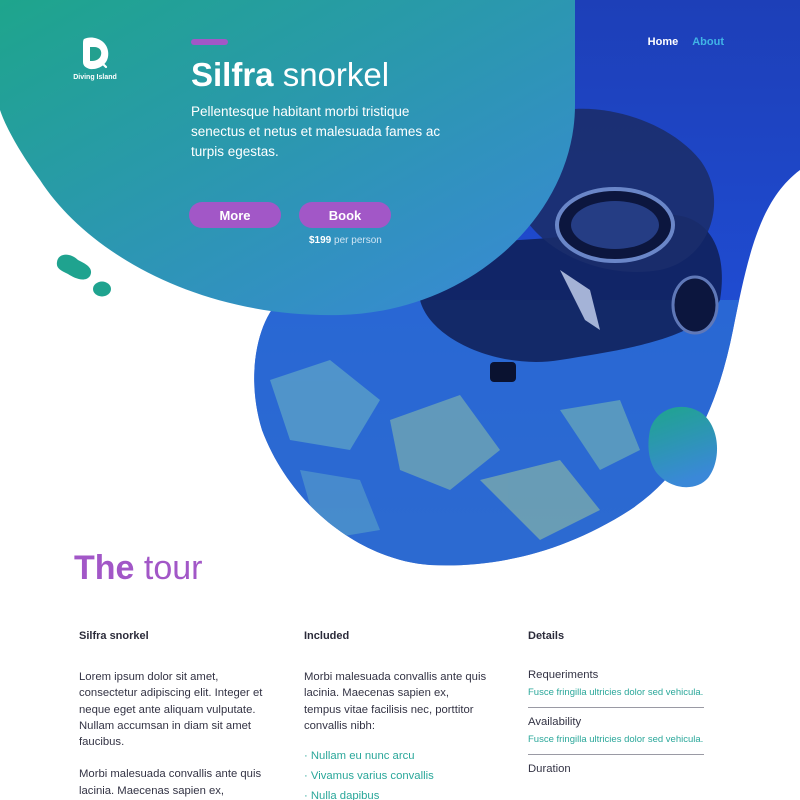 The width and height of the screenshot is (800, 800). I want to click on detail-label: Requeriments, so click(563, 675).